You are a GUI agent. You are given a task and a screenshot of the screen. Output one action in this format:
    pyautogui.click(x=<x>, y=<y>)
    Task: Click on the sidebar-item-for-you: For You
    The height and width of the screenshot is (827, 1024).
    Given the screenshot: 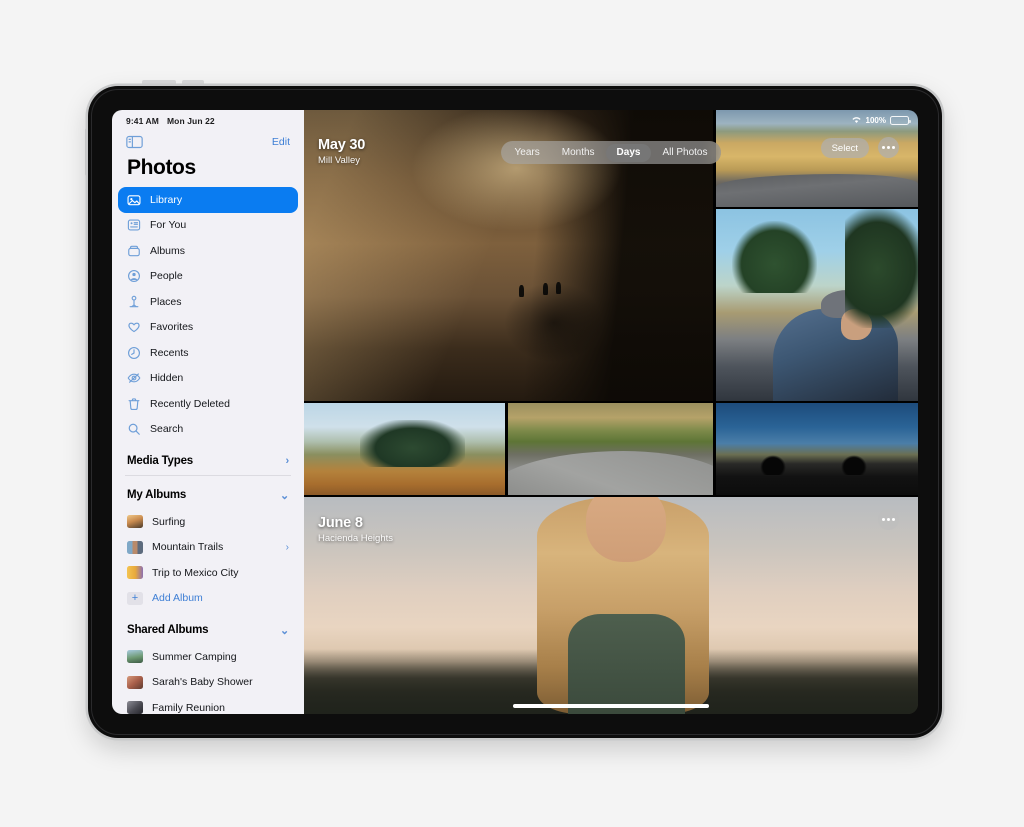 What is the action you would take?
    pyautogui.click(x=208, y=226)
    